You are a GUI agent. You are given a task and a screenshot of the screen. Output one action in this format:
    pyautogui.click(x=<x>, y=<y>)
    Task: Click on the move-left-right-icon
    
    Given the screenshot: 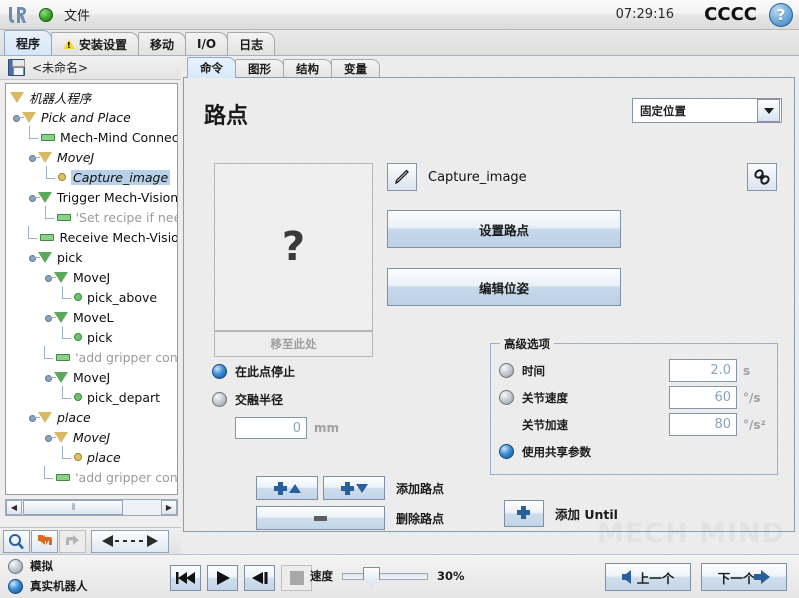 What is the action you would take?
    pyautogui.click(x=130, y=541)
    